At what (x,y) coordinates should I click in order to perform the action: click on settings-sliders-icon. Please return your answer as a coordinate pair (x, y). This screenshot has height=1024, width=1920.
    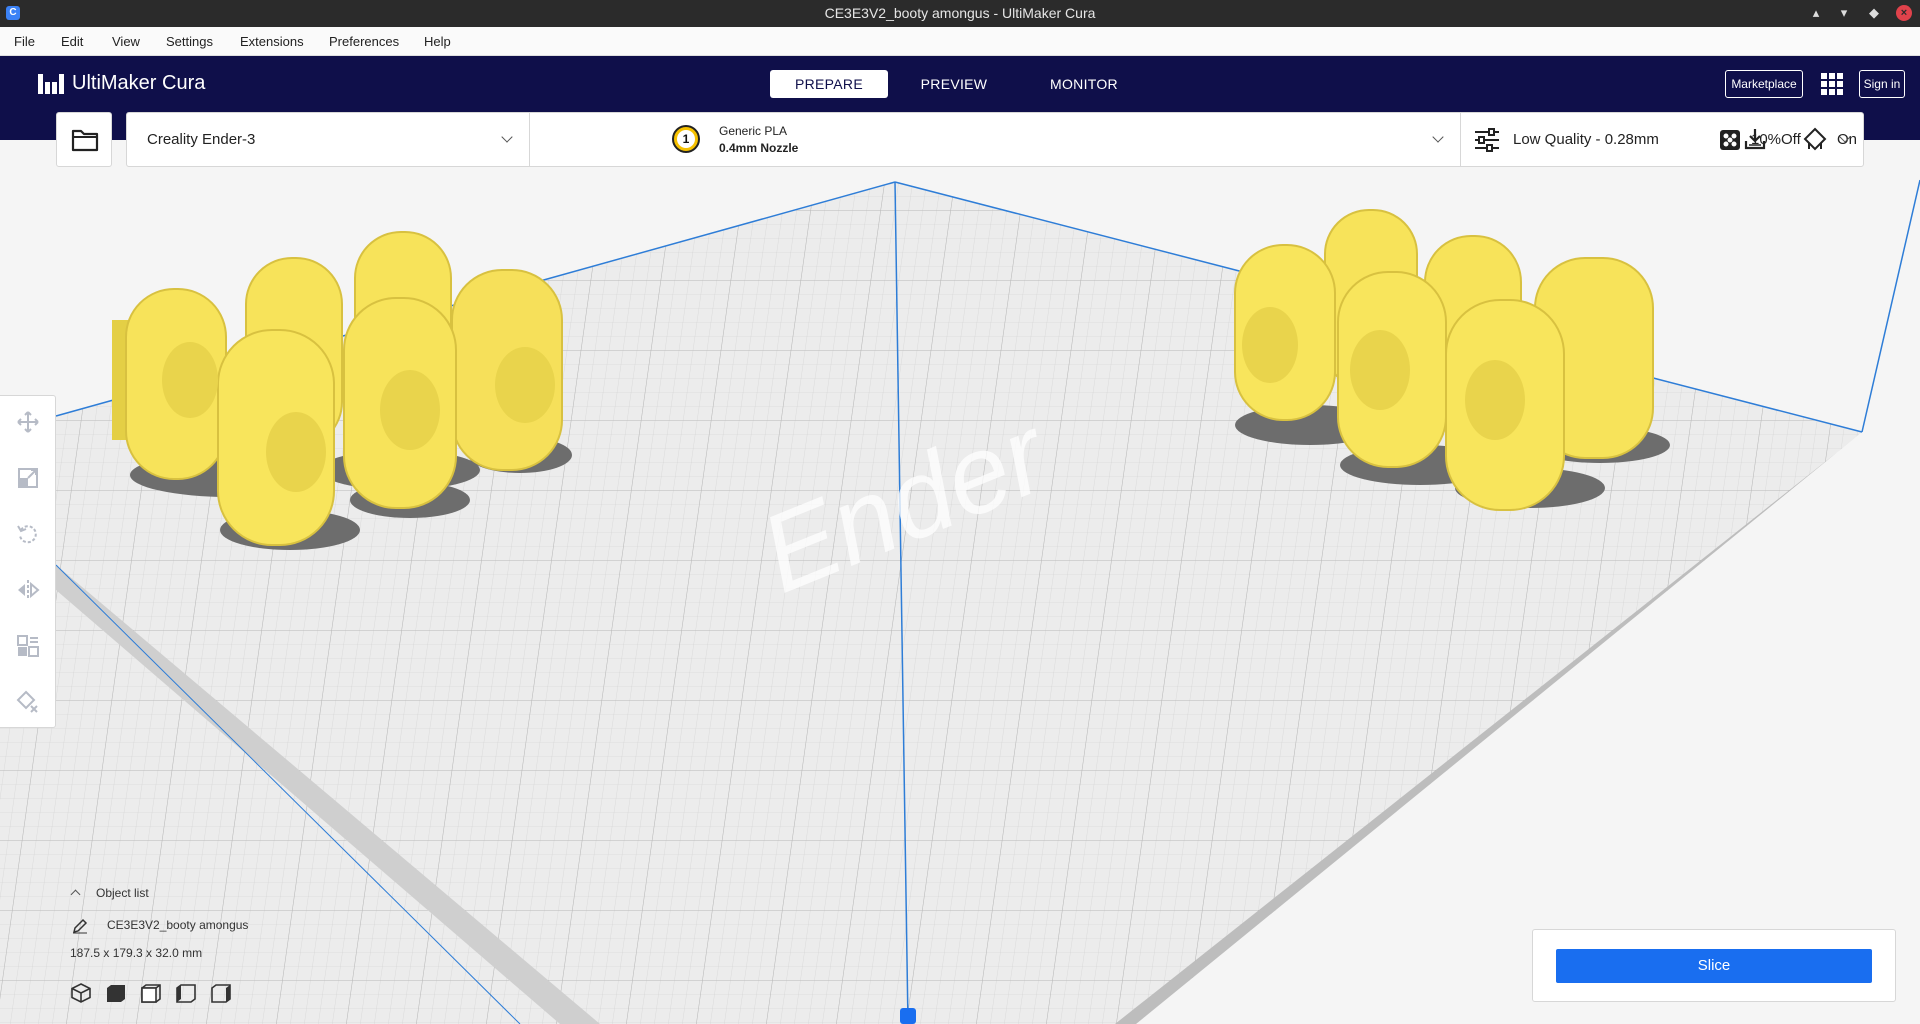
    Looking at the image, I should click on (1487, 140).